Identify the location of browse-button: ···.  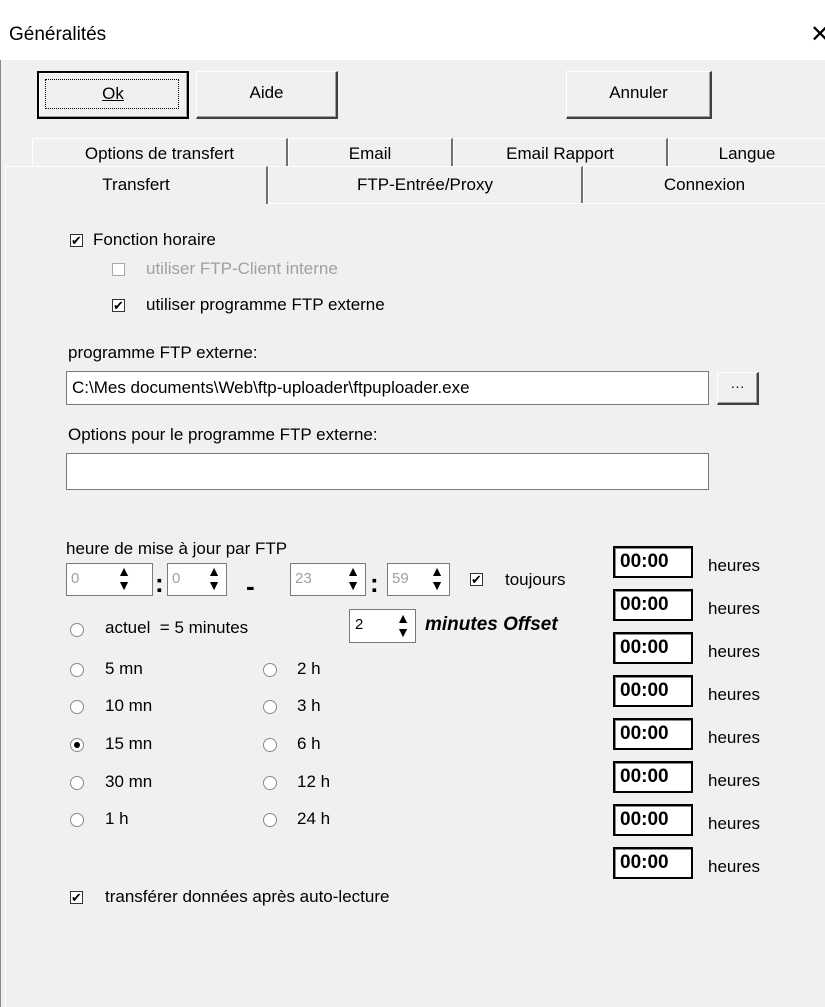
(738, 388).